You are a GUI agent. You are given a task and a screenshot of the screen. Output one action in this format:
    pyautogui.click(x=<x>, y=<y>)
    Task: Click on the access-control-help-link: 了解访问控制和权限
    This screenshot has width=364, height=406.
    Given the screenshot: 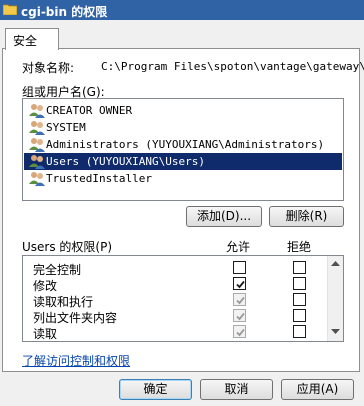 What is the action you would take?
    pyautogui.click(x=76, y=360)
    